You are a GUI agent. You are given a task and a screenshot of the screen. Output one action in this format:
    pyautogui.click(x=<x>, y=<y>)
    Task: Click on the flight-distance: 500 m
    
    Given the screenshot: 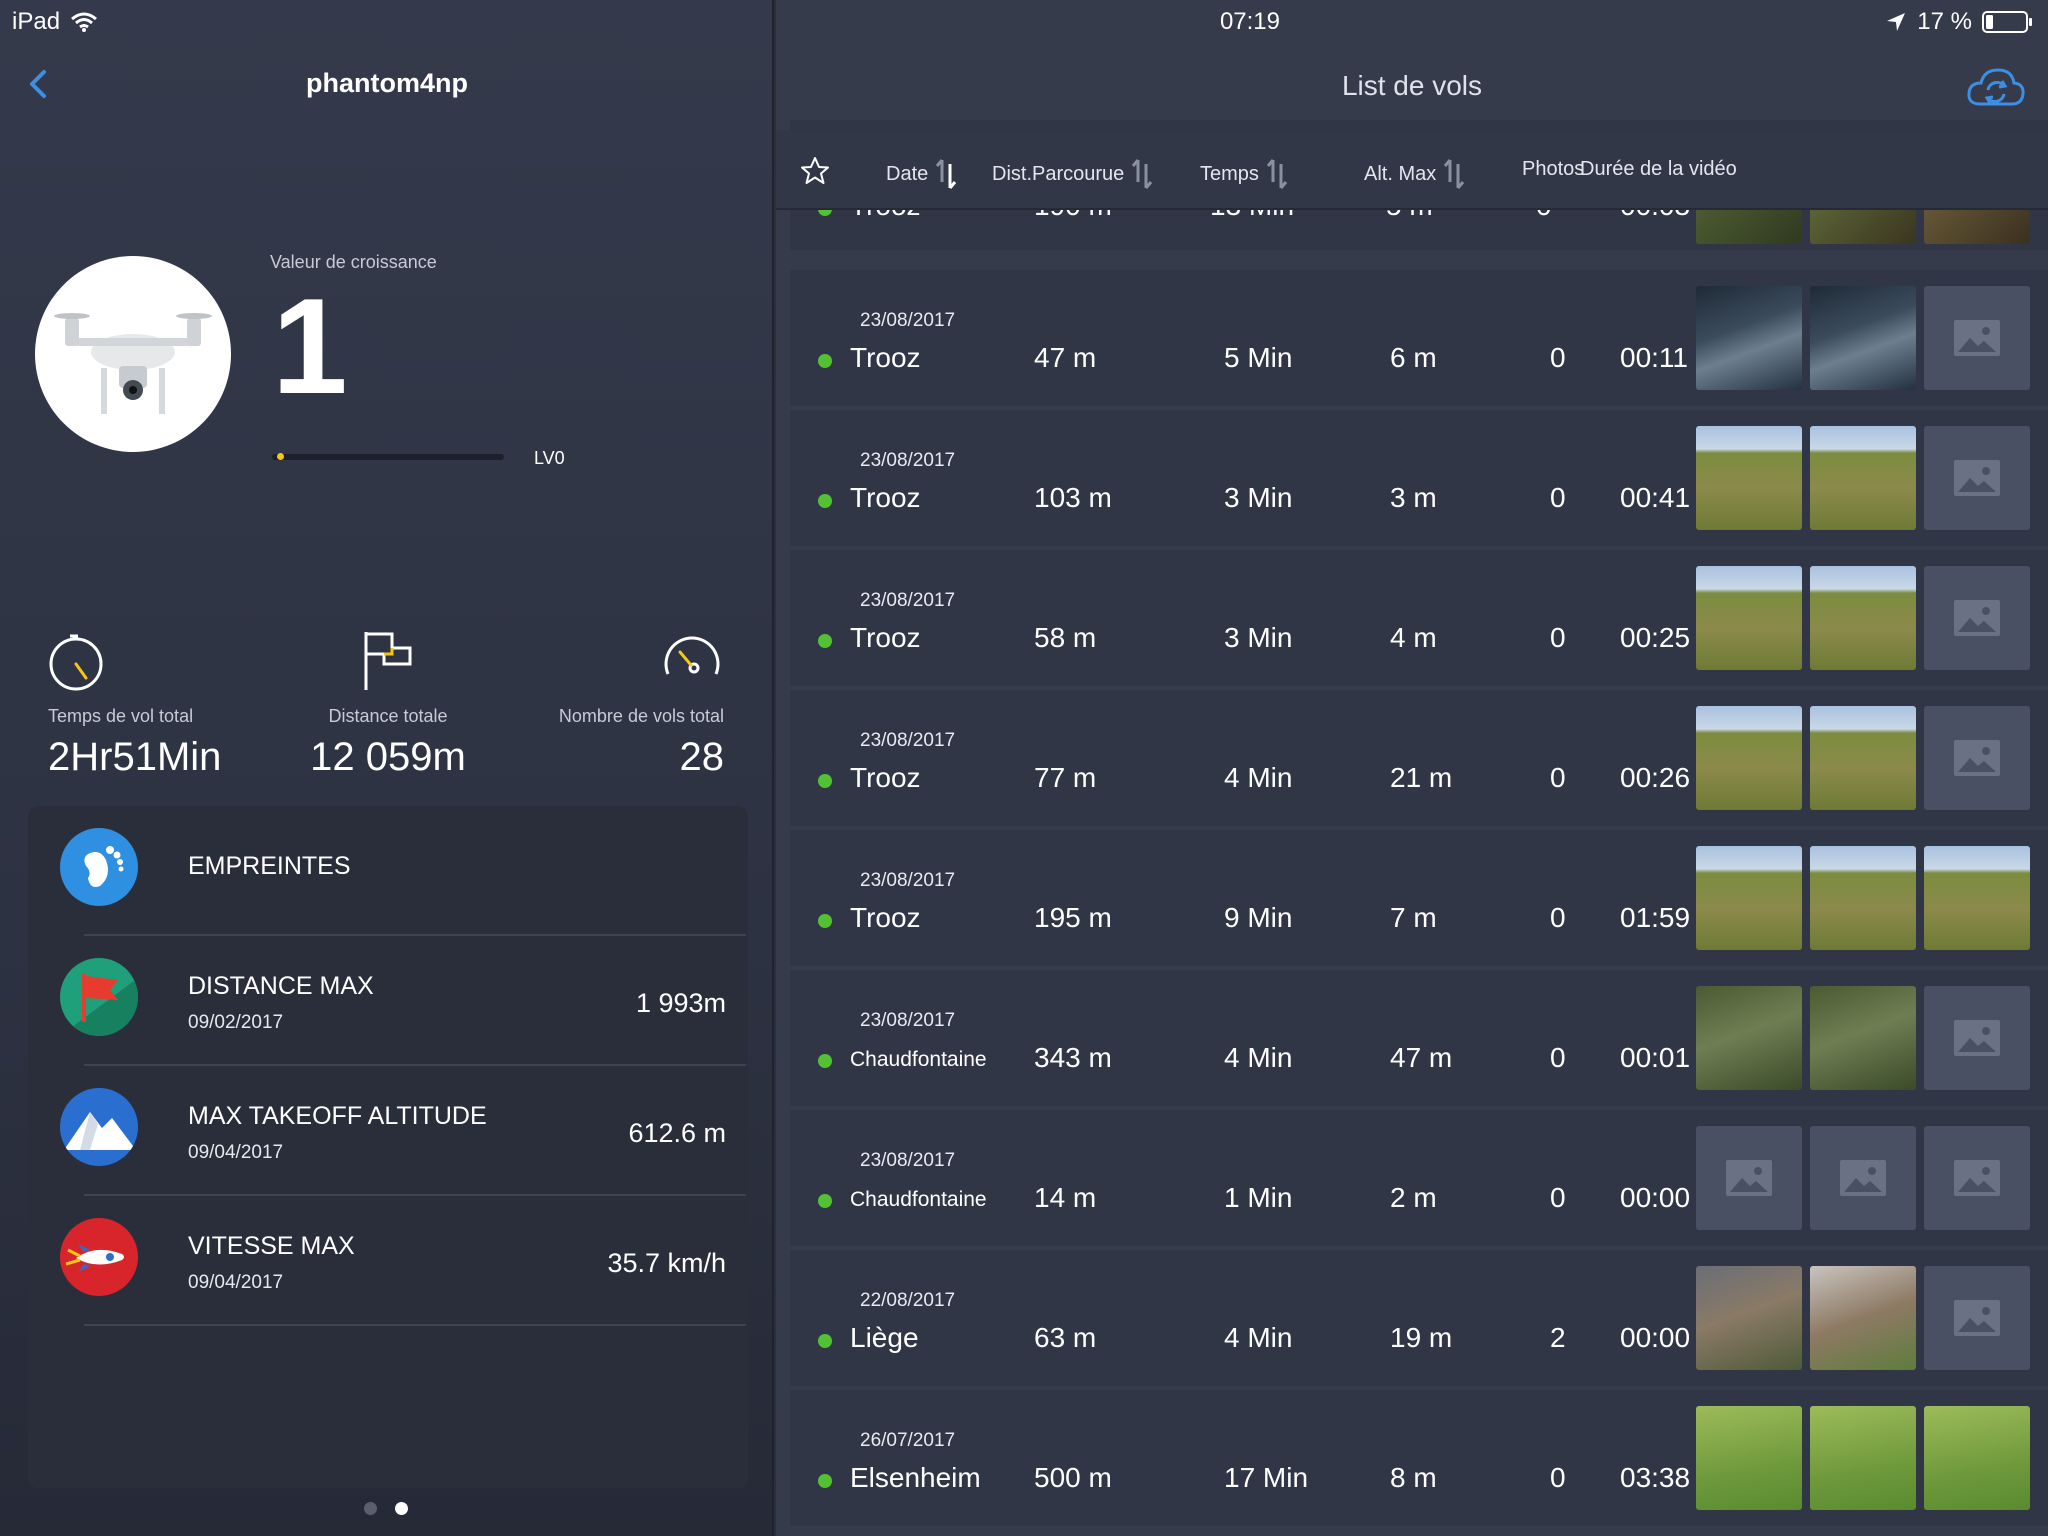 What is the action you would take?
    pyautogui.click(x=1073, y=1477)
    